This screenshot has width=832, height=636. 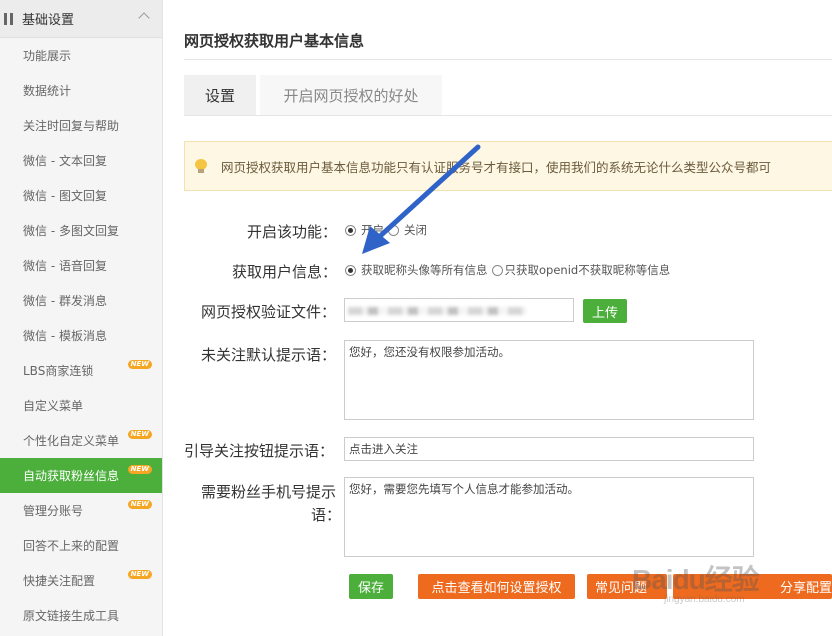 I want to click on sidebar-item-label: 回答不上来的配置, so click(x=71, y=546).